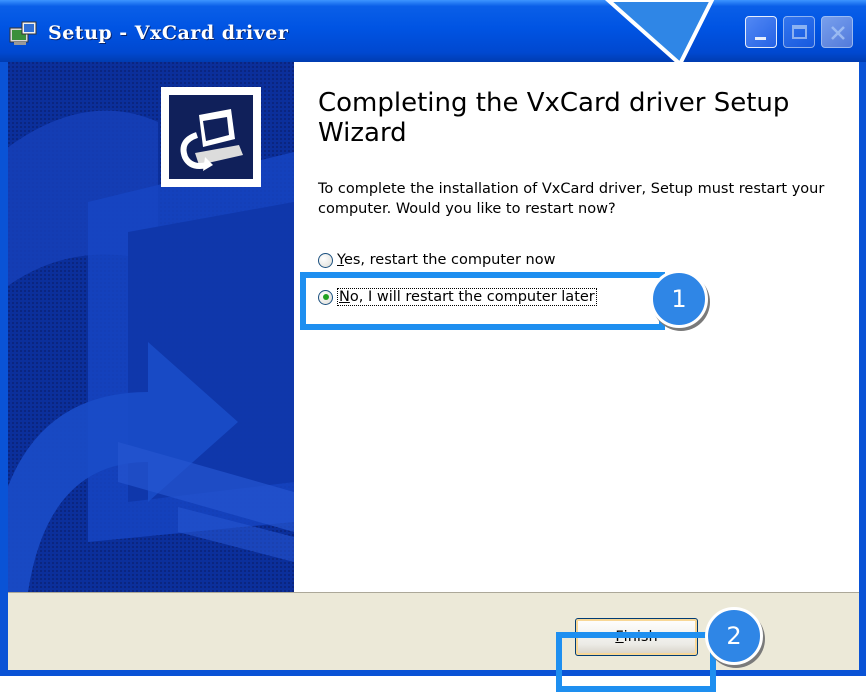 The height and width of the screenshot is (692, 866). Describe the element at coordinates (211, 140) in the screenshot. I see `computer-install-icon` at that location.